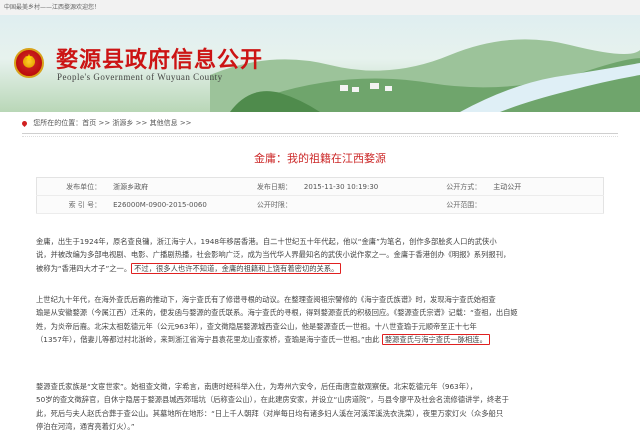  I want to click on top-welcome-bar: 中国最美乡村——江西婺源欢迎您！, so click(320, 7).